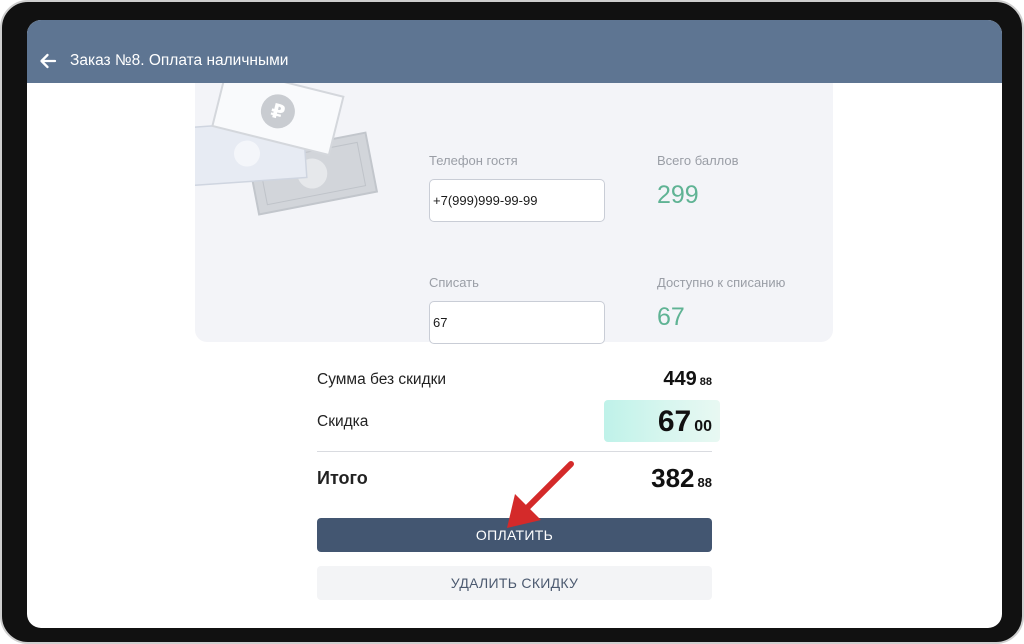  I want to click on total-points-label: Всего баллов, so click(698, 160).